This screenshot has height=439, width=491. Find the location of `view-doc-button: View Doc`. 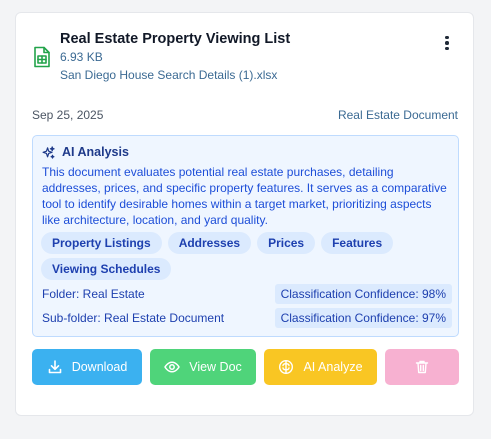

view-doc-button: View Doc is located at coordinates (203, 367).